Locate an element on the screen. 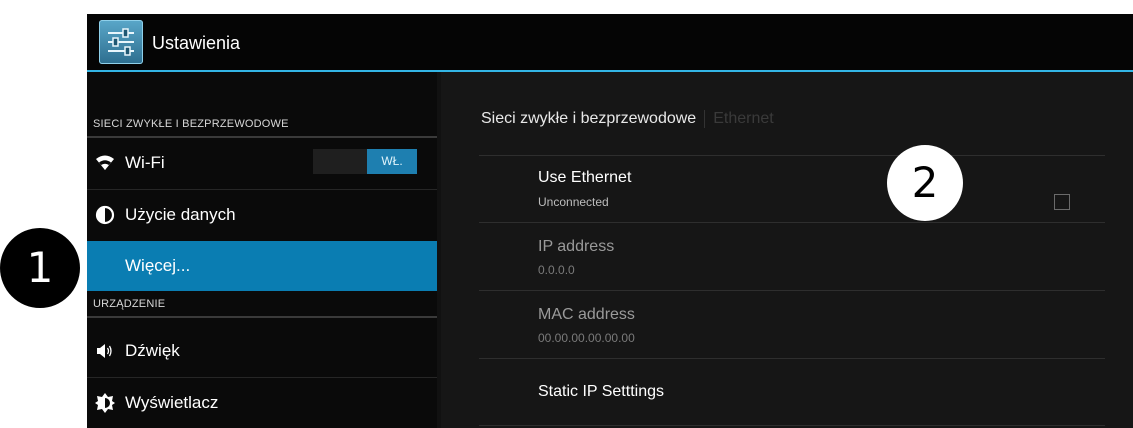 The width and height of the screenshot is (1133, 428). sidebar-item-label: Dźwięk is located at coordinates (152, 350).